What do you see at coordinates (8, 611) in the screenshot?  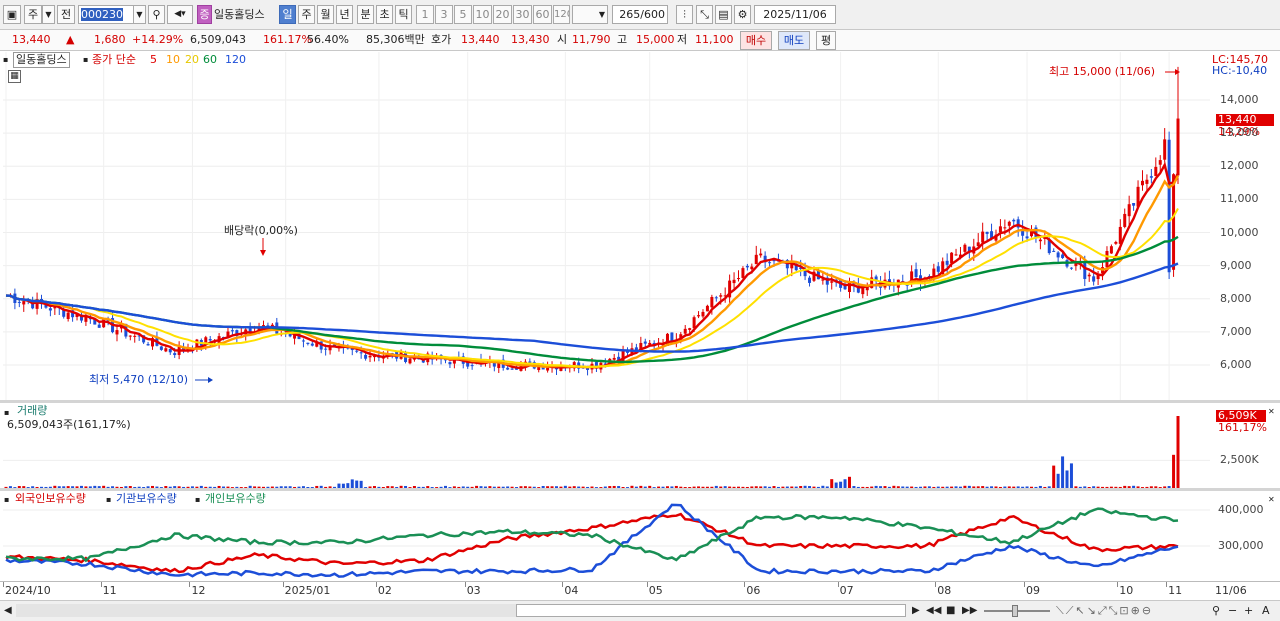 I see `scroll-left-icon: ◀` at bounding box center [8, 611].